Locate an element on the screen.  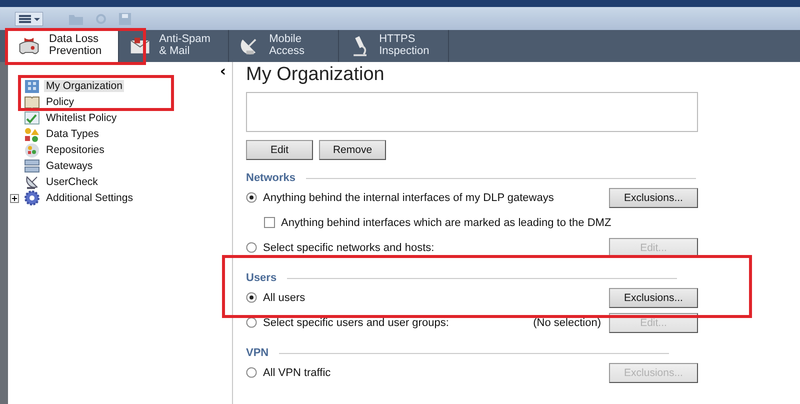
expand-icon is located at coordinates (14, 198).